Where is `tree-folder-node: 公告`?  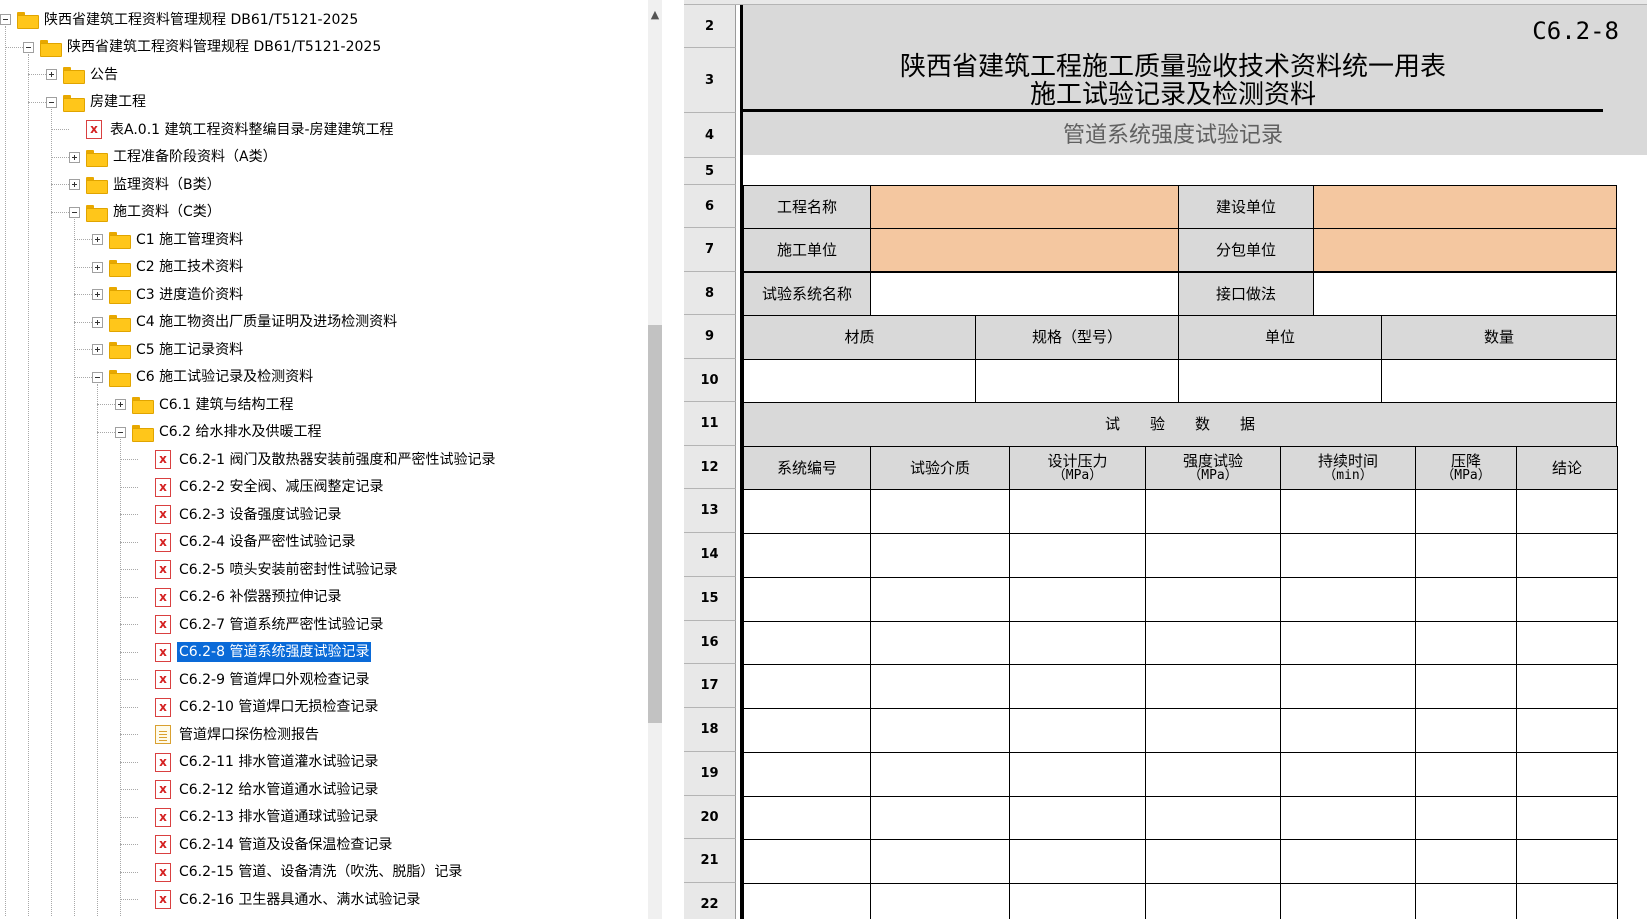 tree-folder-node: 公告 is located at coordinates (83, 74).